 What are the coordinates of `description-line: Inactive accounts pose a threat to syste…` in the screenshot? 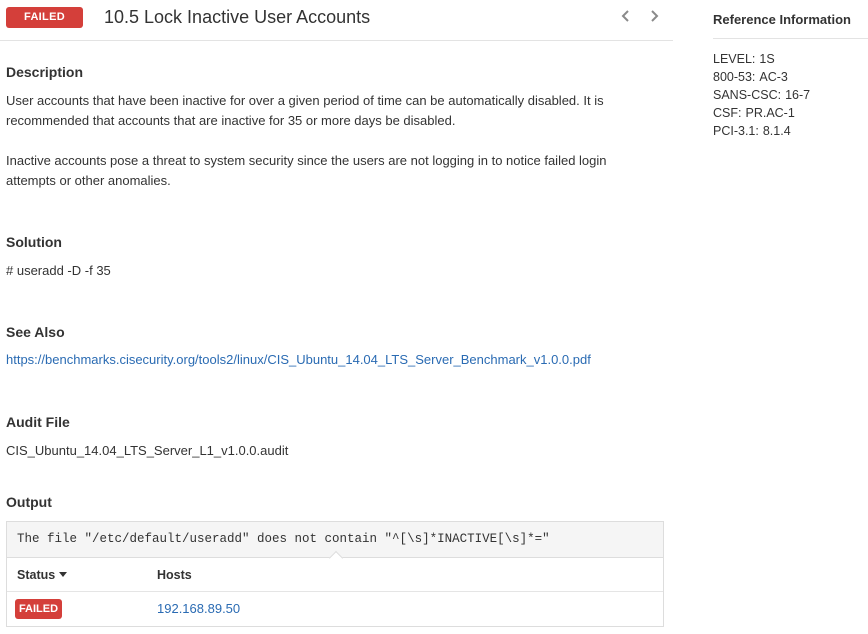 It's located at (306, 160).